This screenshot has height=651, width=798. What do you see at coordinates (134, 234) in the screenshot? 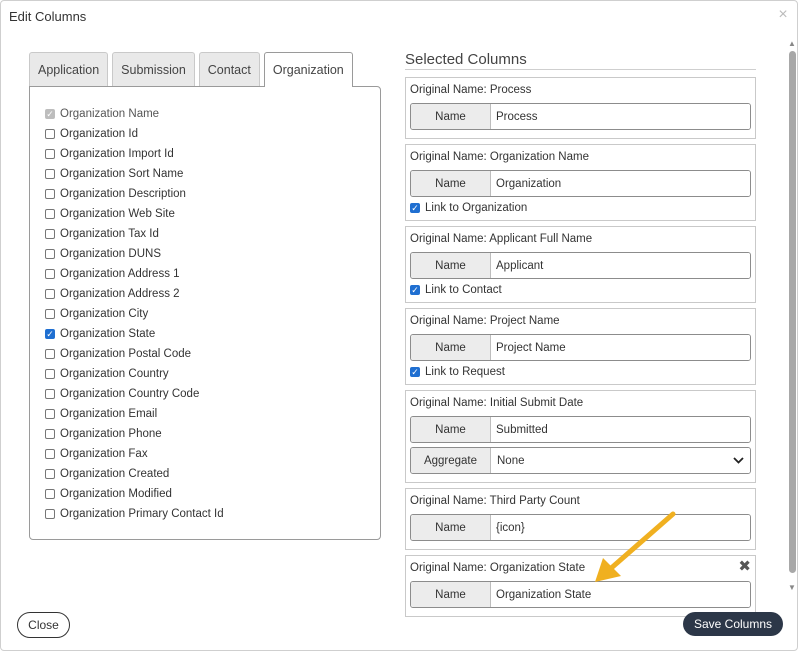
I see `field-option: Organization Tax Id` at bounding box center [134, 234].